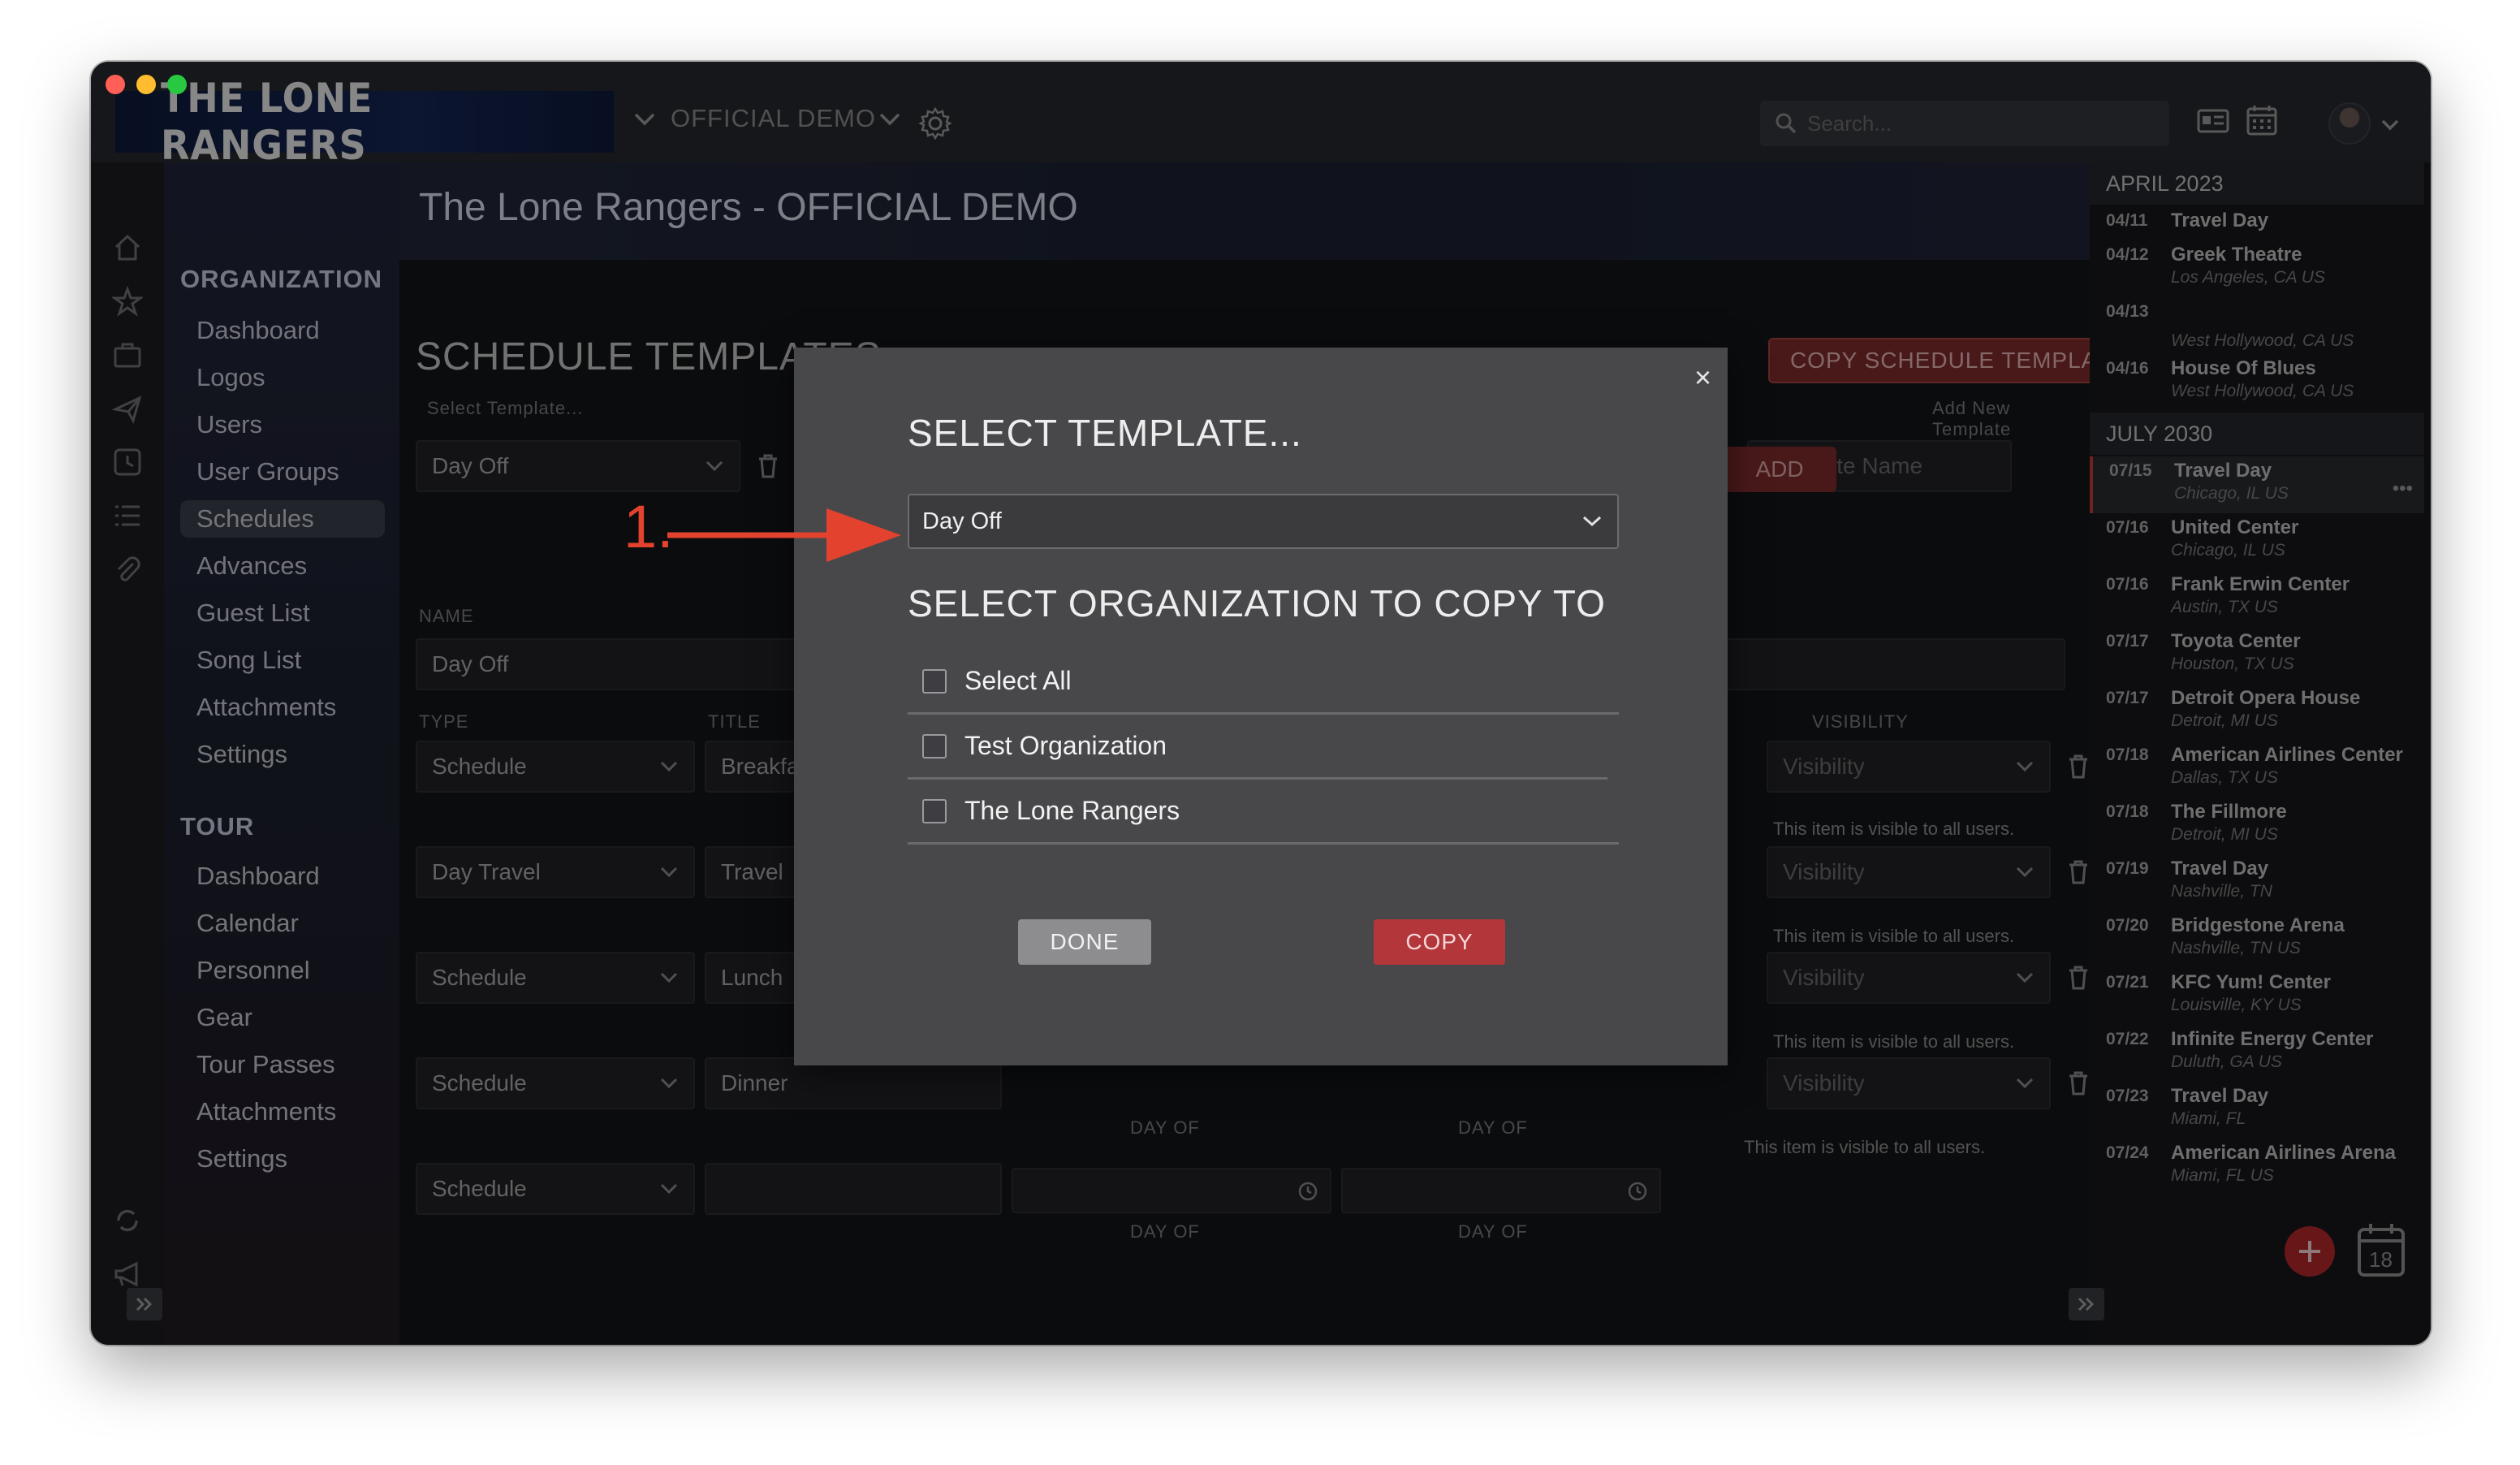 The image size is (2520, 1465). I want to click on window-controls, so click(146, 84).